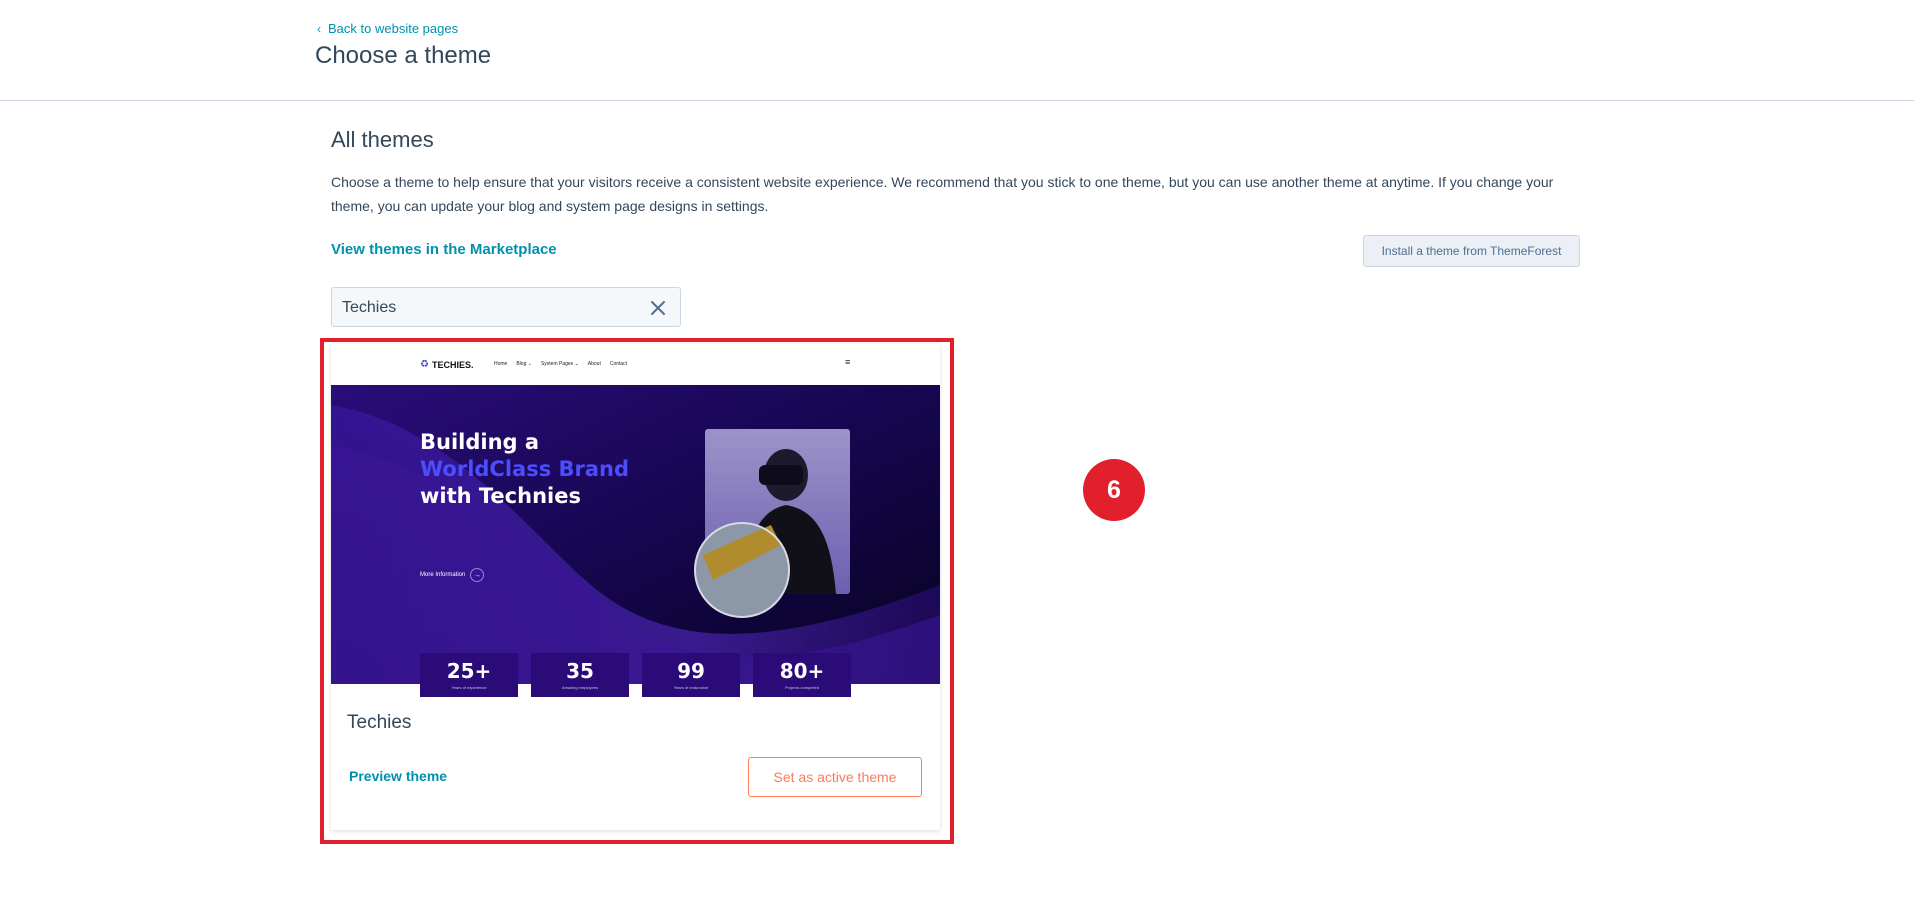  What do you see at coordinates (477, 575) in the screenshot?
I see `arrow-right-icon: →` at bounding box center [477, 575].